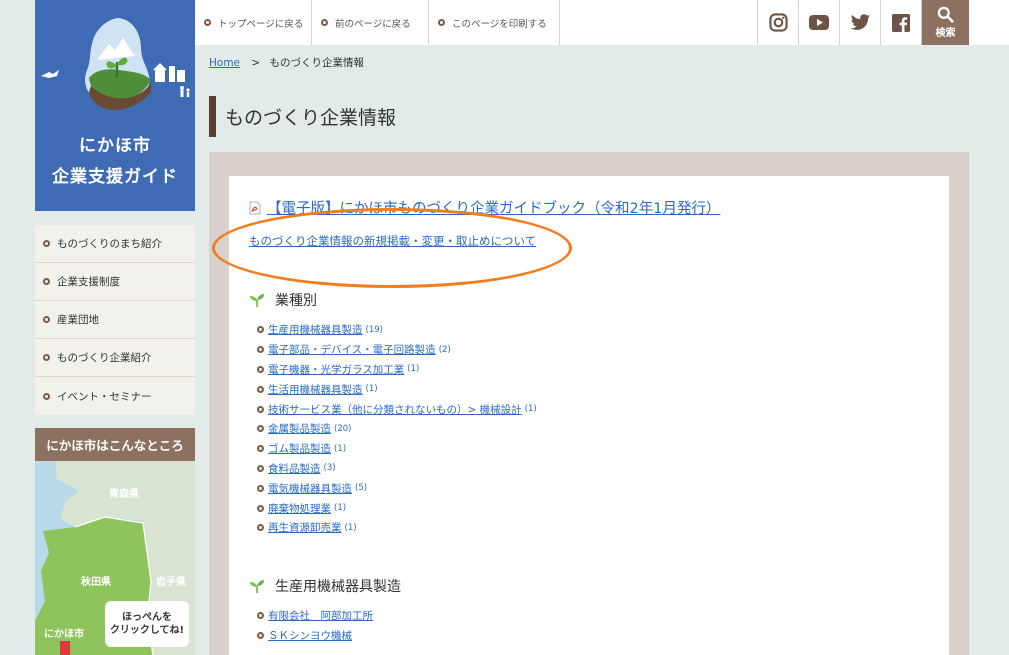 The image size is (1009, 655). Describe the element at coordinates (602, 22) in the screenshot. I see `top-bar: トップページに戻る 前のページに戻る このページを印刷する` at that location.